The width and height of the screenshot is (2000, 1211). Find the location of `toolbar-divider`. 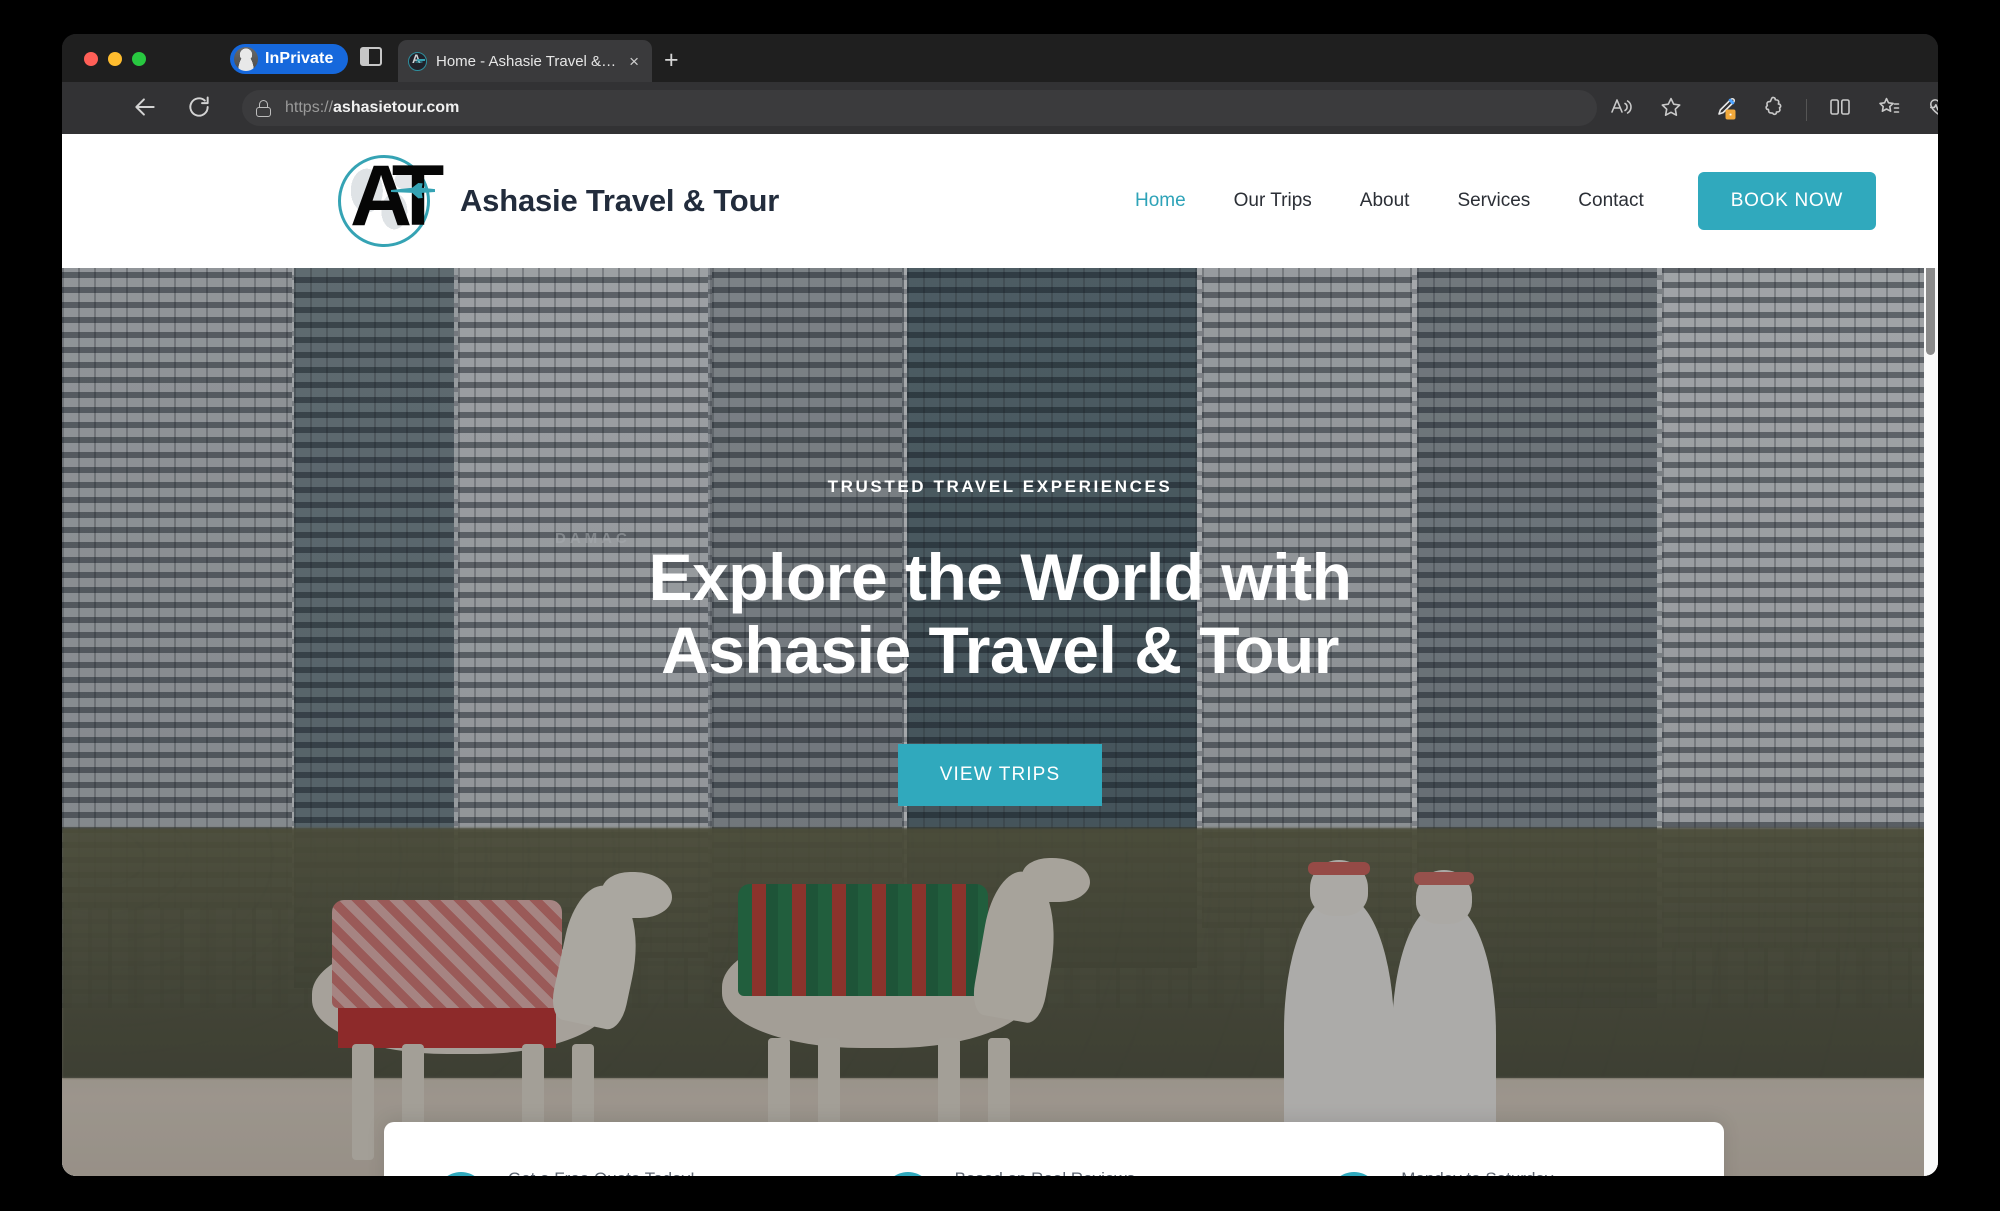

toolbar-divider is located at coordinates (1806, 110).